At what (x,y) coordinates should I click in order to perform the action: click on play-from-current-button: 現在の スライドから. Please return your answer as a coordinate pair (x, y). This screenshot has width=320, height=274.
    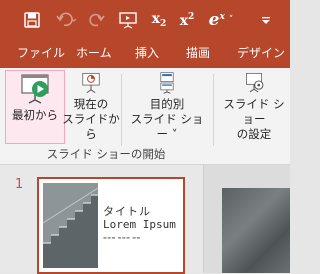
    Looking at the image, I should click on (91, 106).